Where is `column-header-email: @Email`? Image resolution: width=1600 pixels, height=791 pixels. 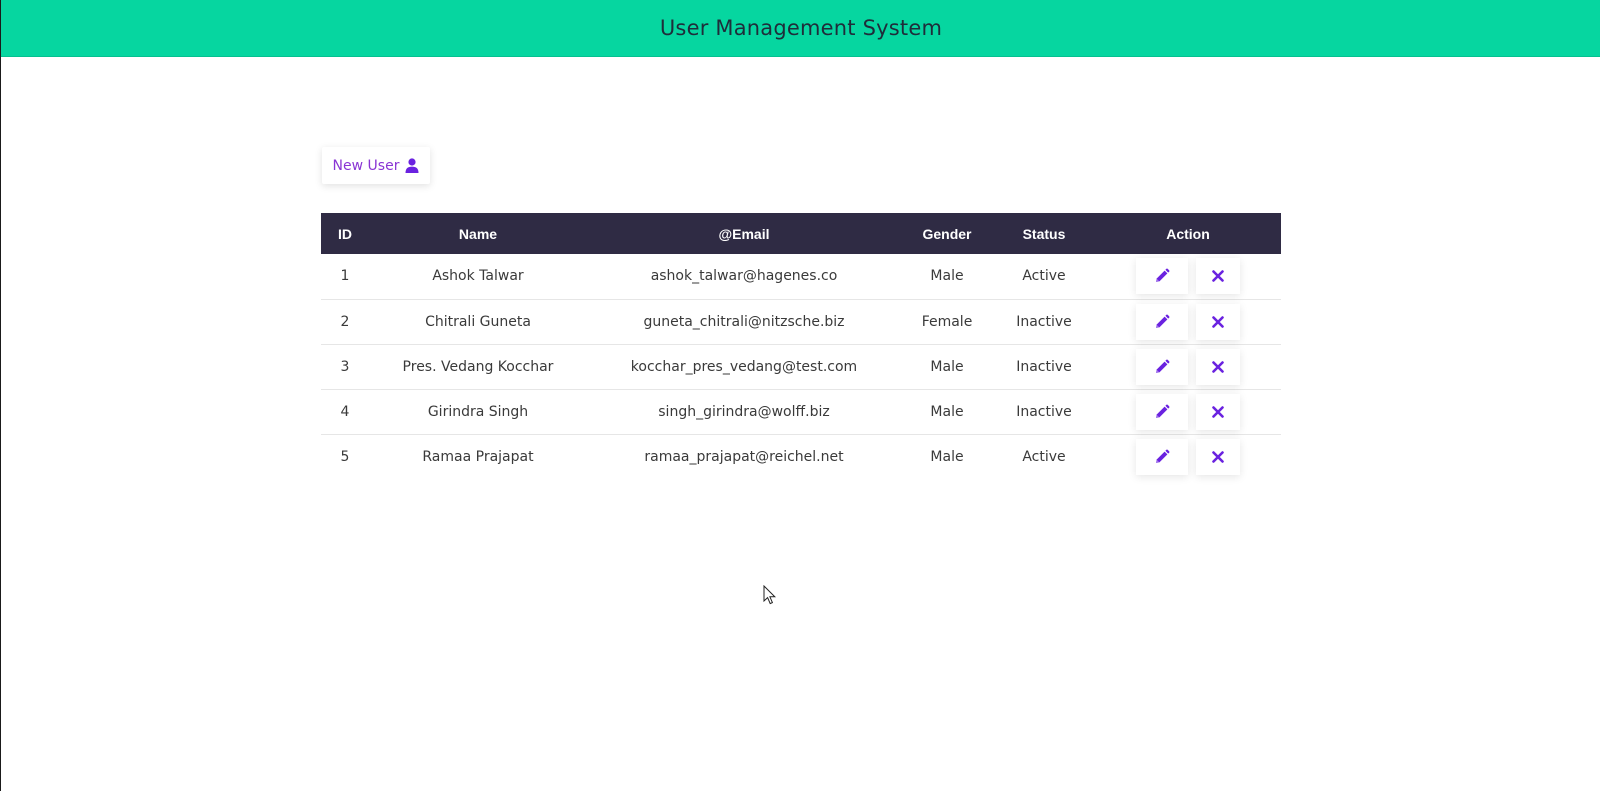 column-header-email: @Email is located at coordinates (744, 233).